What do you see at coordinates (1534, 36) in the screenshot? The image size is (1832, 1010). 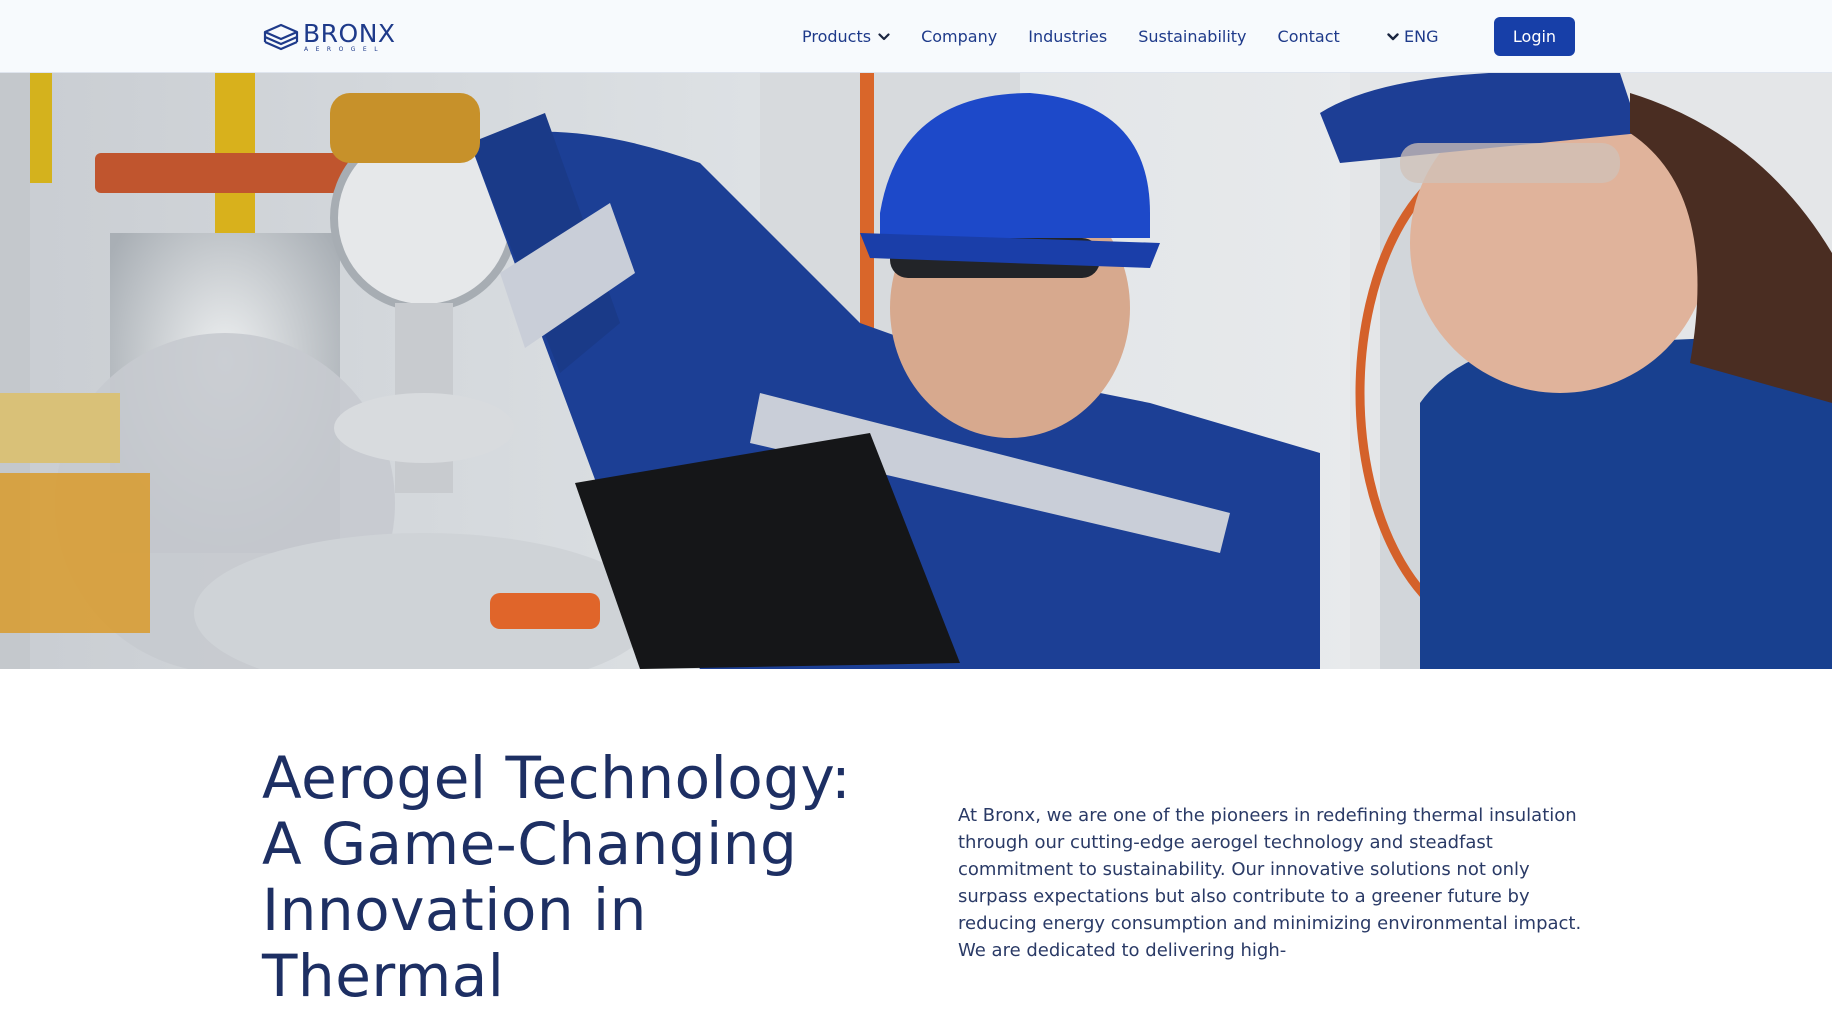 I see `login-button: Login` at bounding box center [1534, 36].